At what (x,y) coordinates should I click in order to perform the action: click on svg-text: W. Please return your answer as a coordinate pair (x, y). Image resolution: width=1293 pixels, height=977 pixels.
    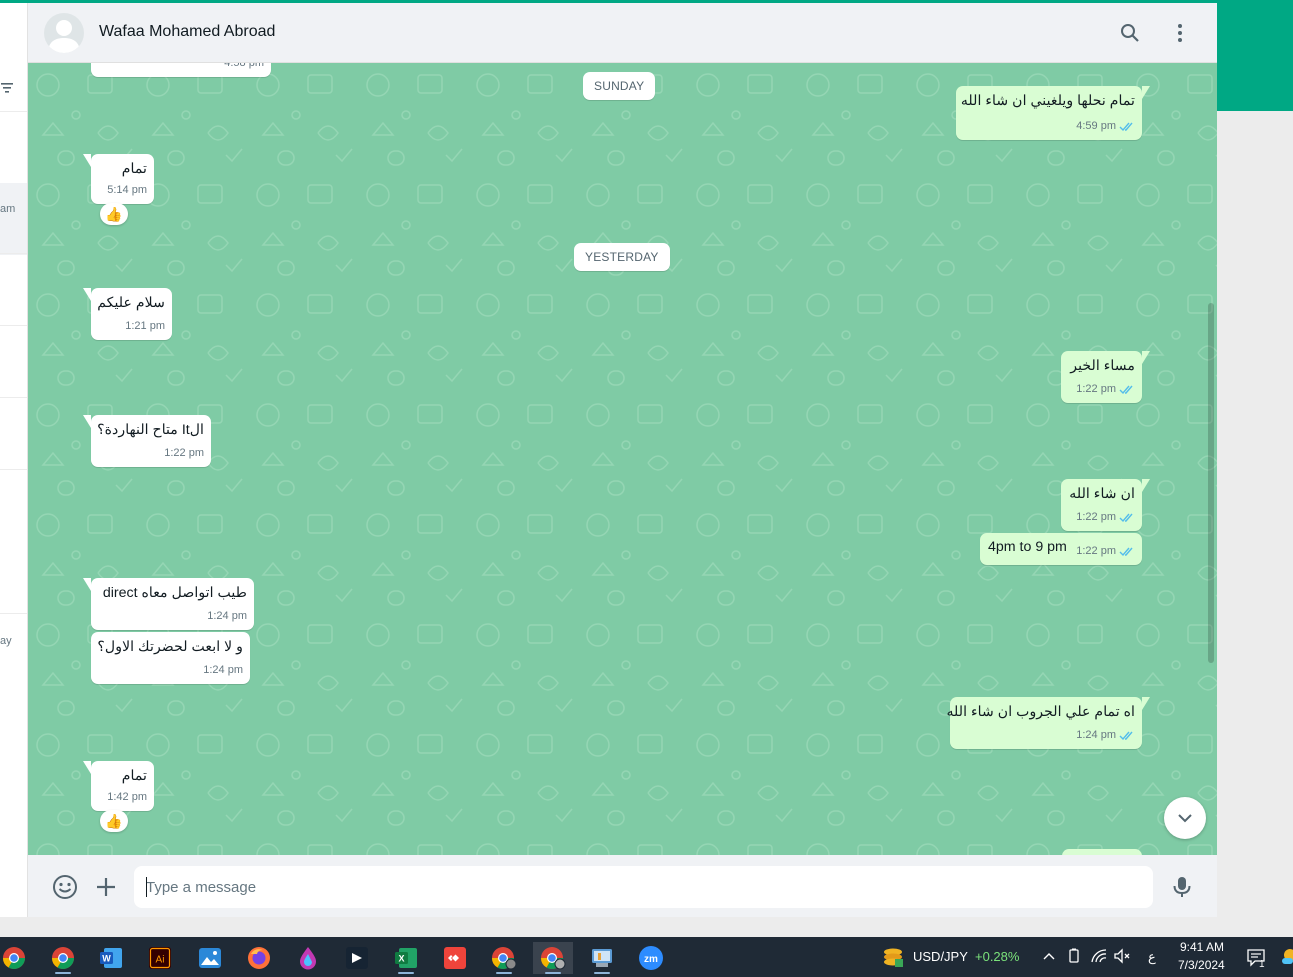
    Looking at the image, I should click on (106, 959).